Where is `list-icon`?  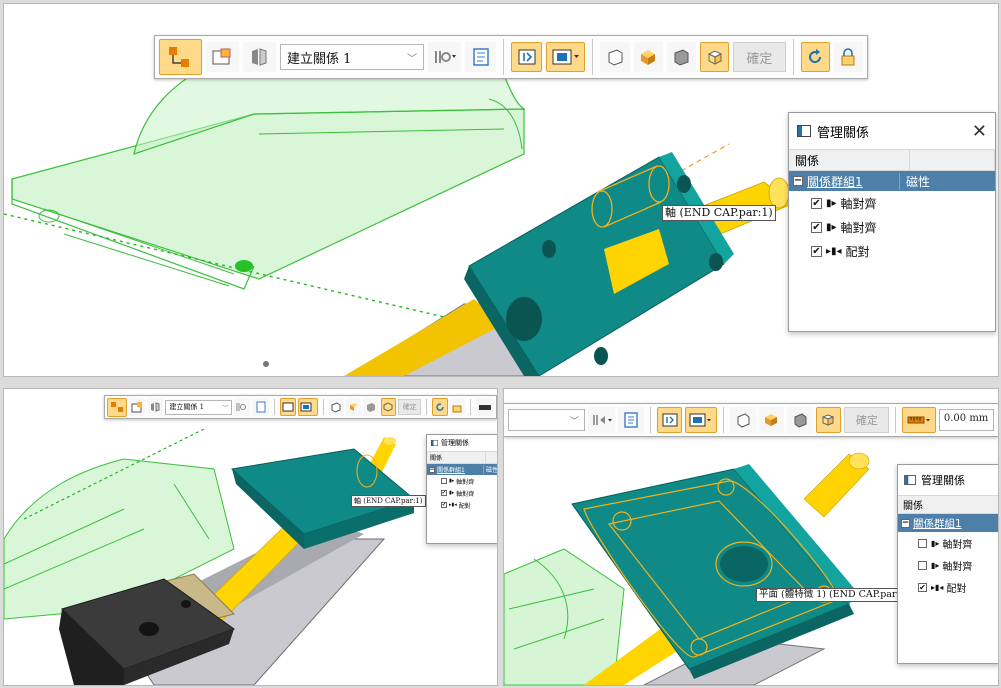
list-icon is located at coordinates (631, 420).